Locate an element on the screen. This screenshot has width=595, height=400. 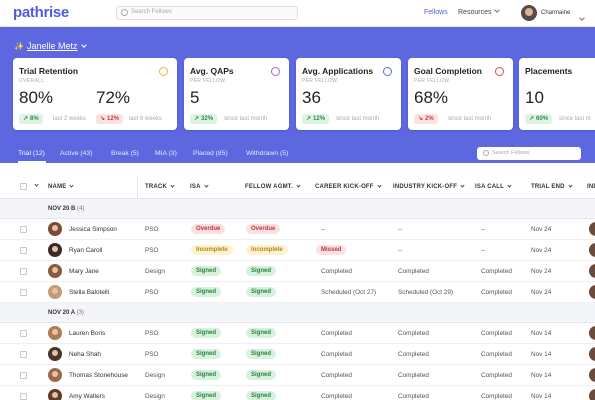
isa-call-cell: -- is located at coordinates (483, 229).